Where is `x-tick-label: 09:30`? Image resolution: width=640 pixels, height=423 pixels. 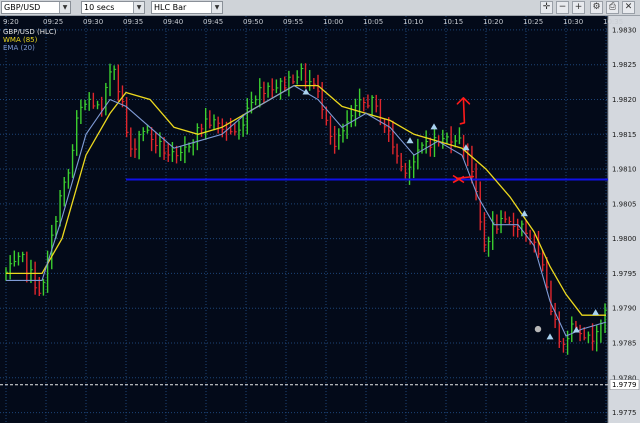 x-tick-label: 09:30 is located at coordinates (93, 22).